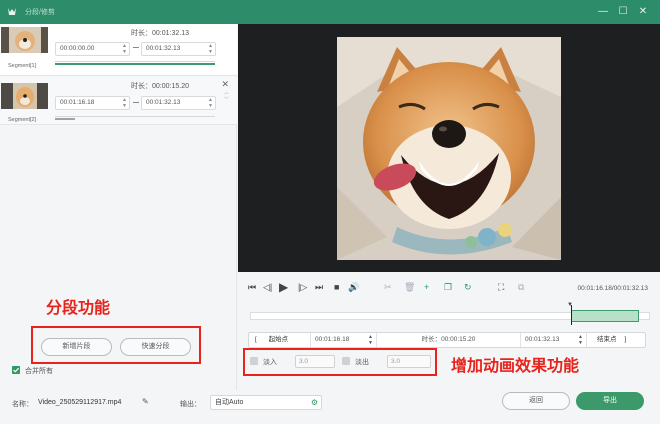 The width and height of the screenshot is (660, 424). I want to click on trim-duration: 时长：00:00:15.20, so click(449, 340).